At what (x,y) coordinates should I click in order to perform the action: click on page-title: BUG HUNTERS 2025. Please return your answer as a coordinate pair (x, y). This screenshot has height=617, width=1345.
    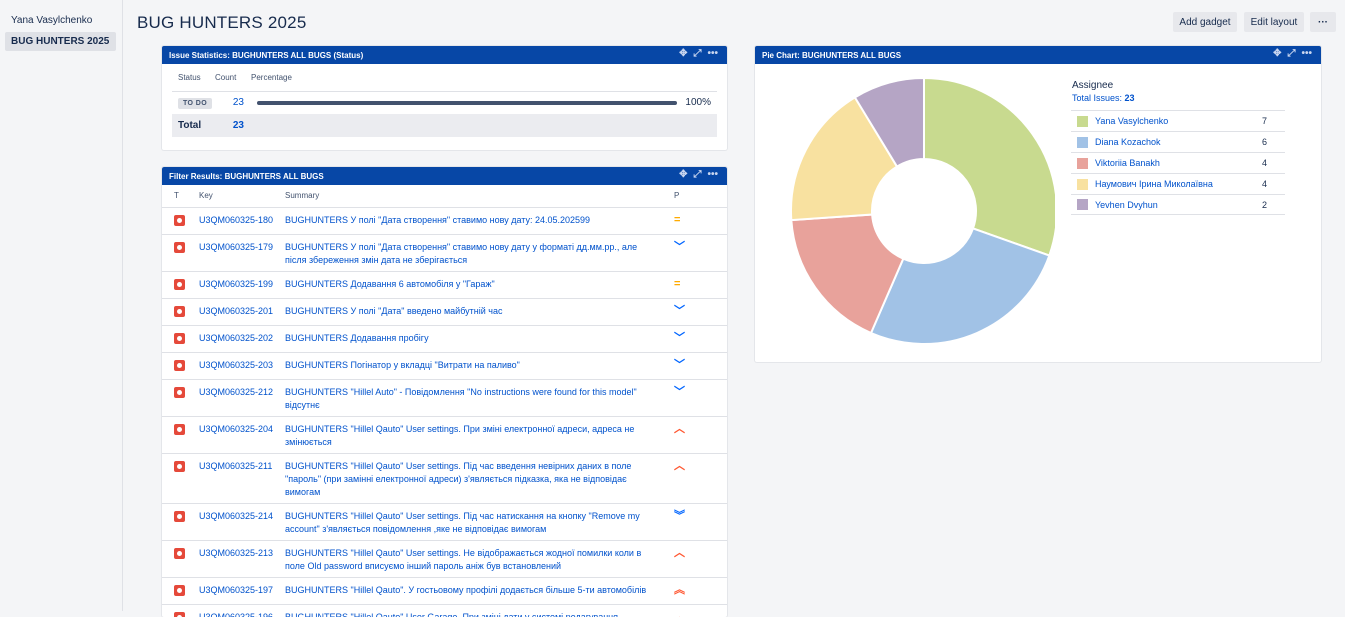
    Looking at the image, I should click on (221, 23).